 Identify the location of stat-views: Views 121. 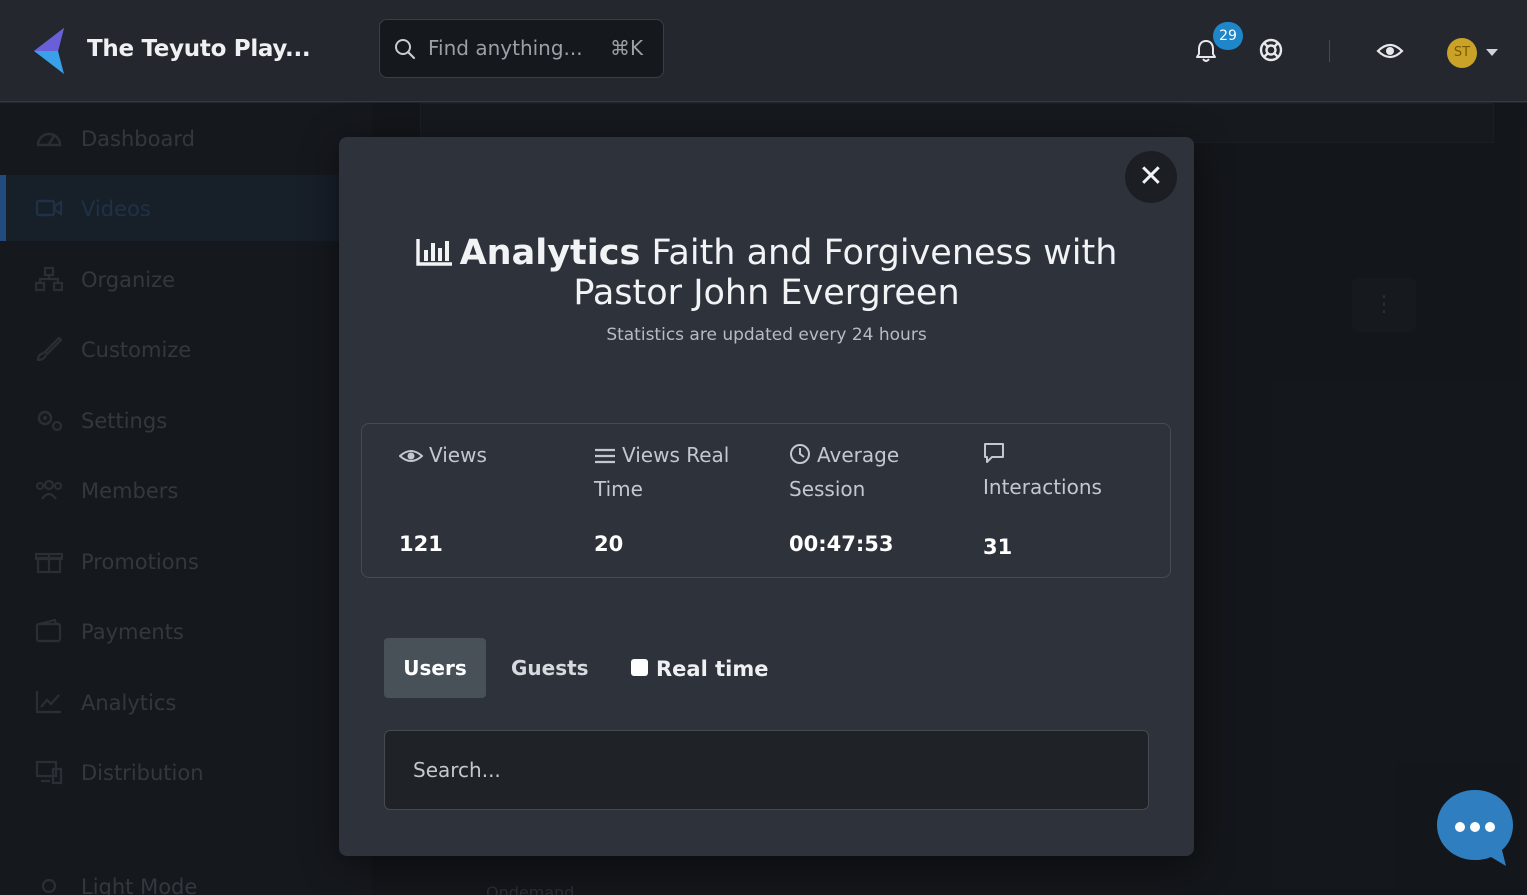
(488, 497).